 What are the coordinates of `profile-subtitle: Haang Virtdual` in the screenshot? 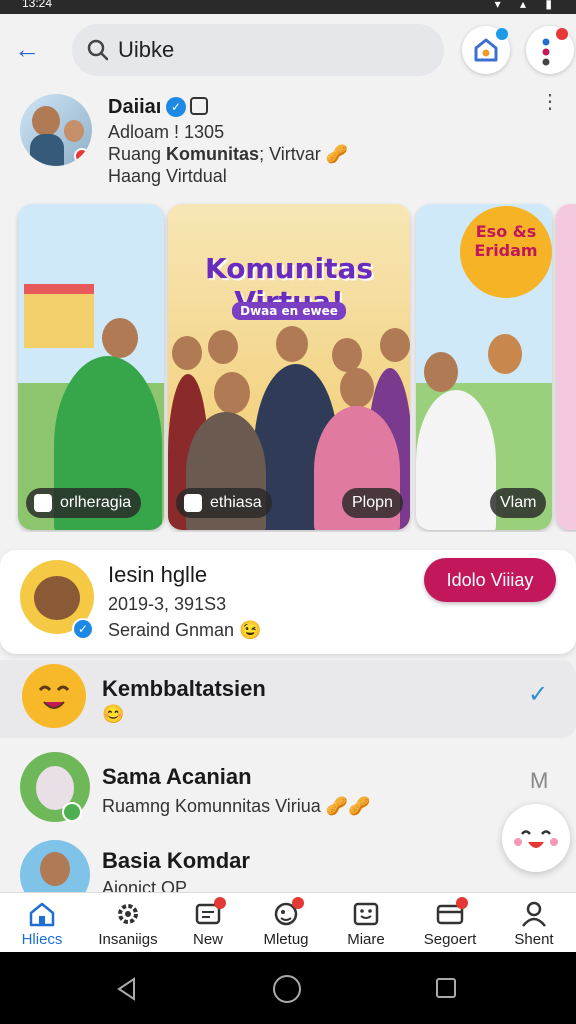 It's located at (167, 176).